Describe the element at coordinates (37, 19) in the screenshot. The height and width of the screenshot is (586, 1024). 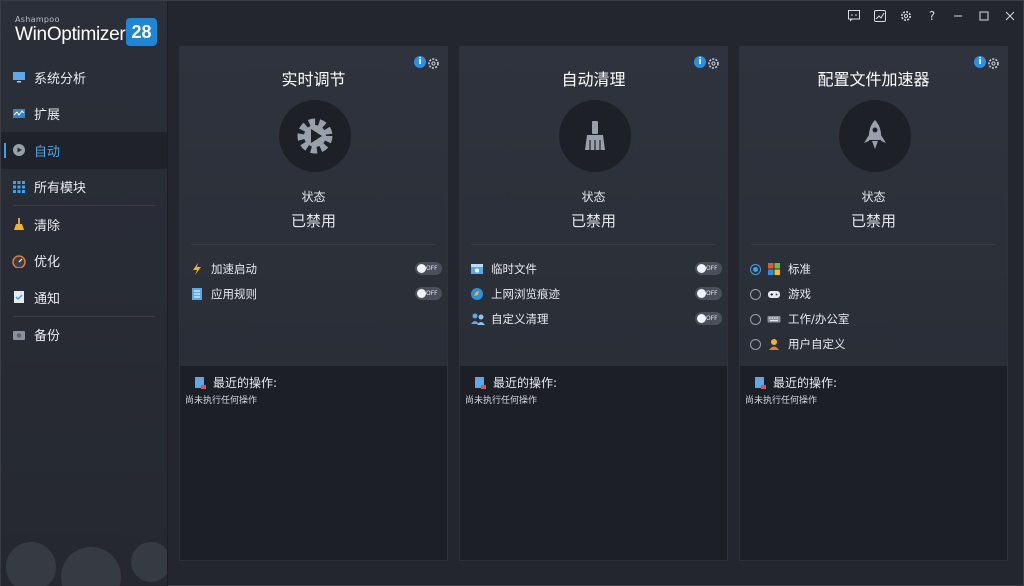
I see `brand-vendor: Ashampoo` at that location.